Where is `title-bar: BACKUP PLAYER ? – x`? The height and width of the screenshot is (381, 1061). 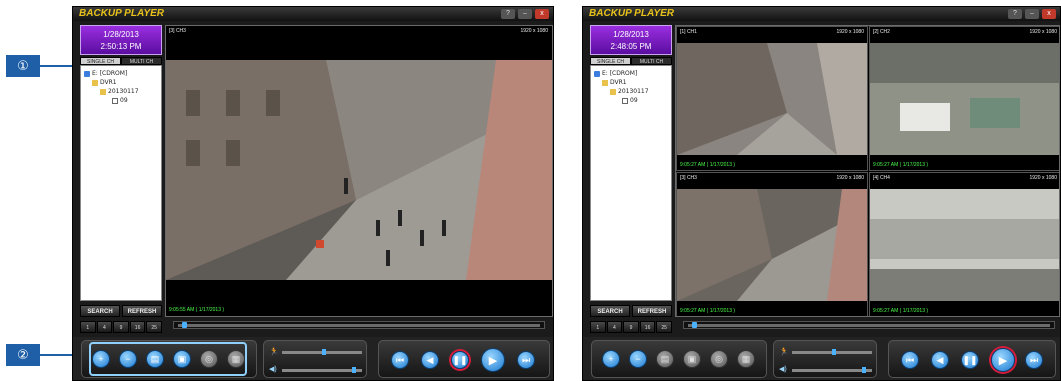
title-bar: BACKUP PLAYER ? – x is located at coordinates (821, 14).